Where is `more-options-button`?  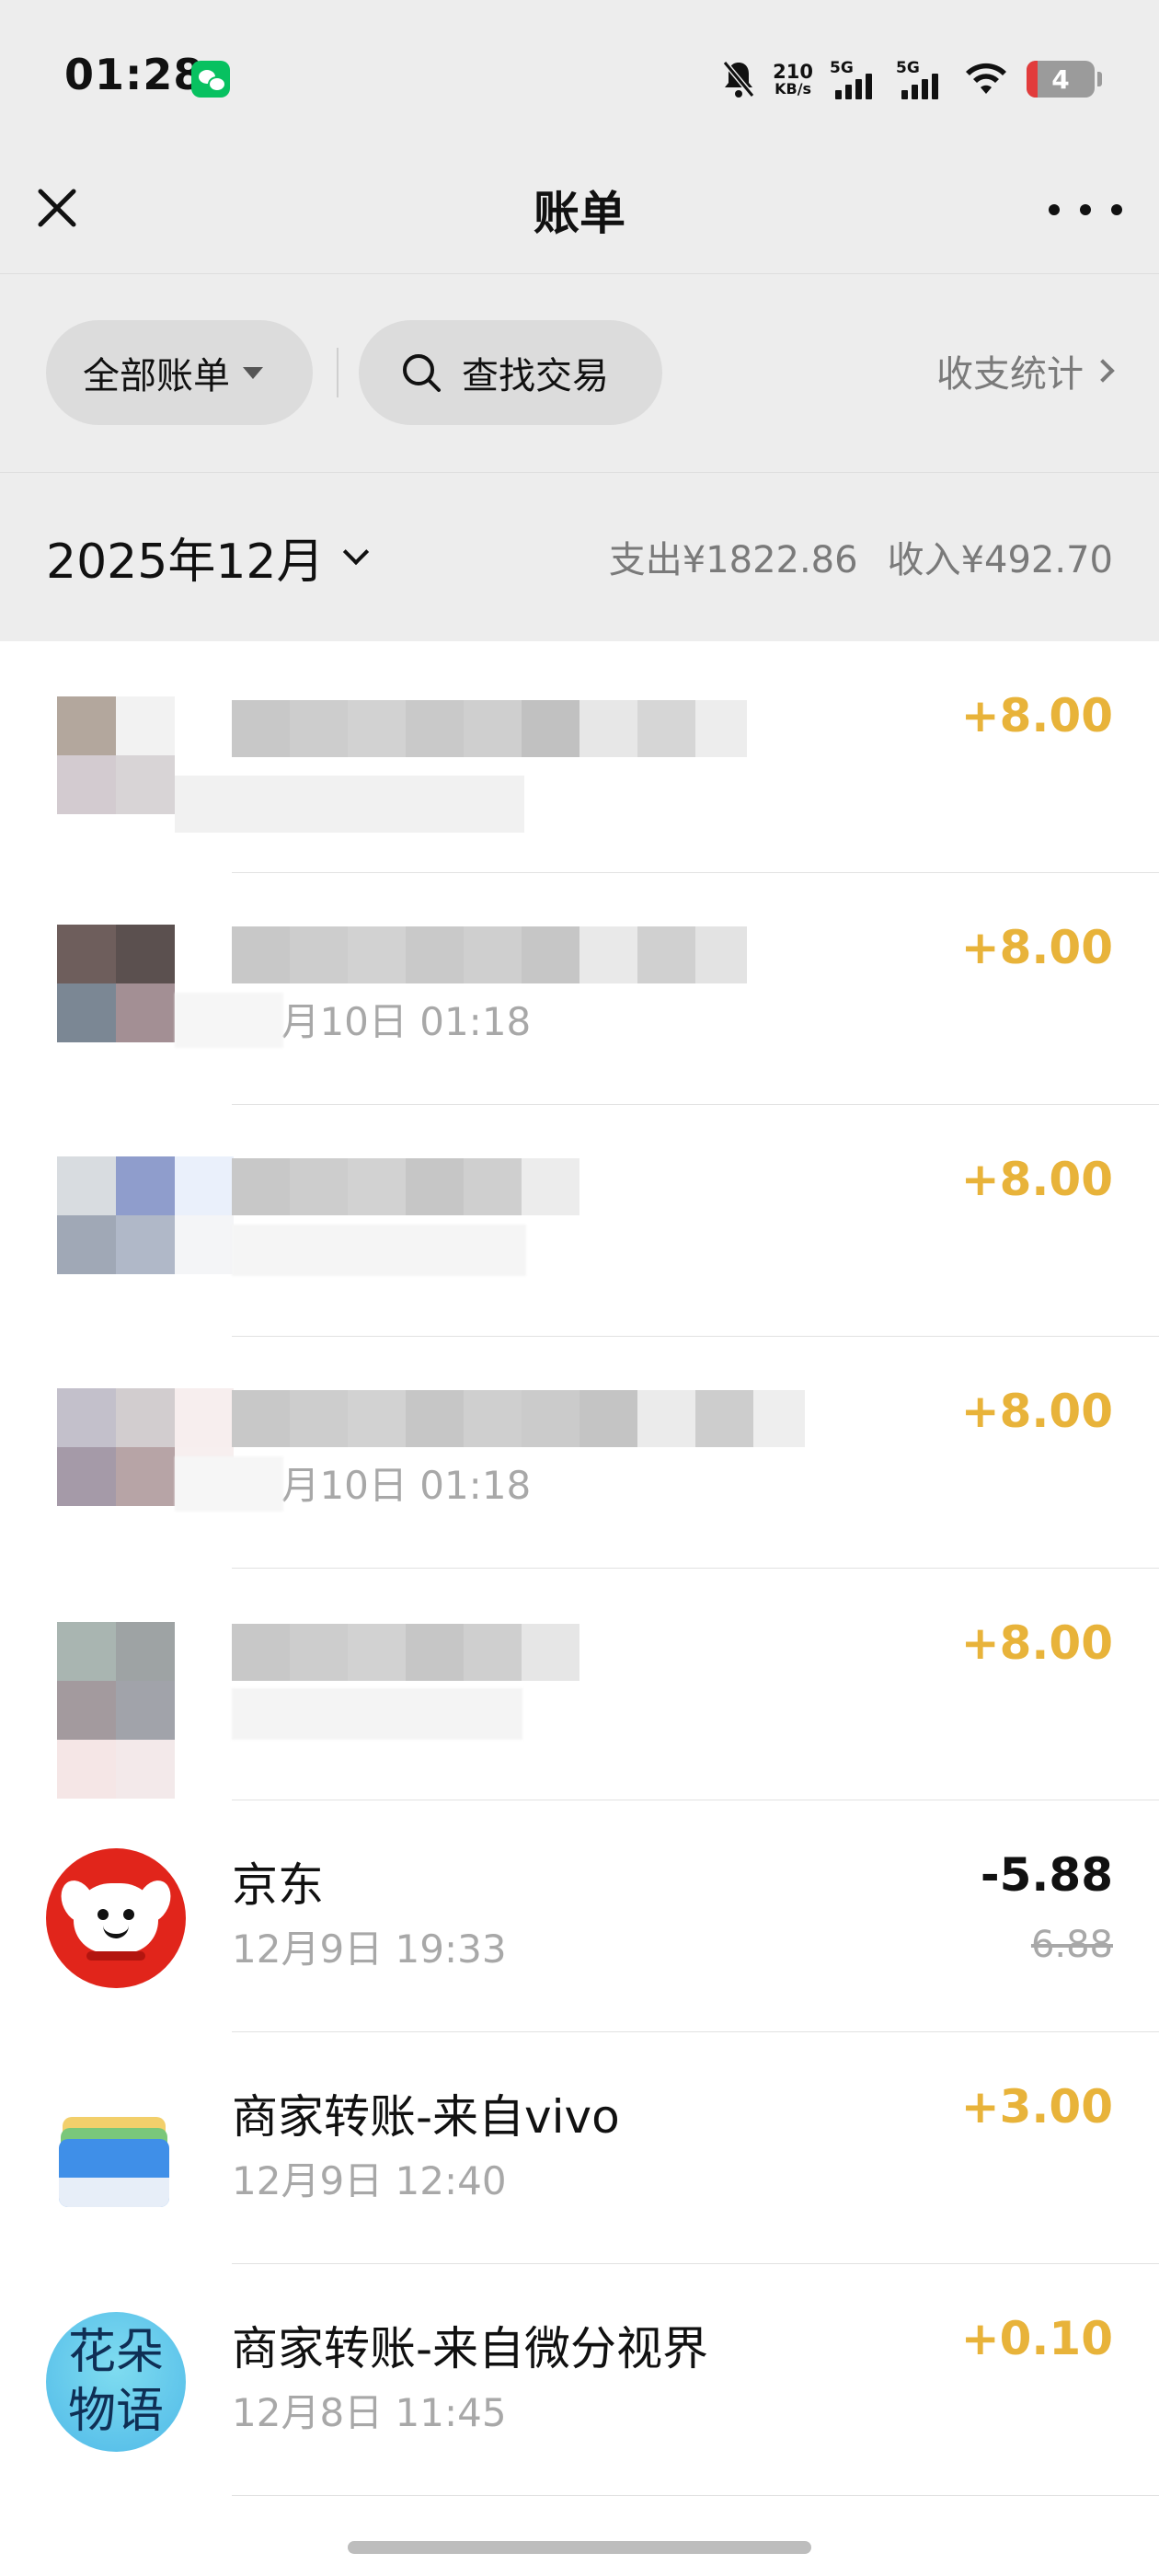
more-options-button is located at coordinates (1085, 209).